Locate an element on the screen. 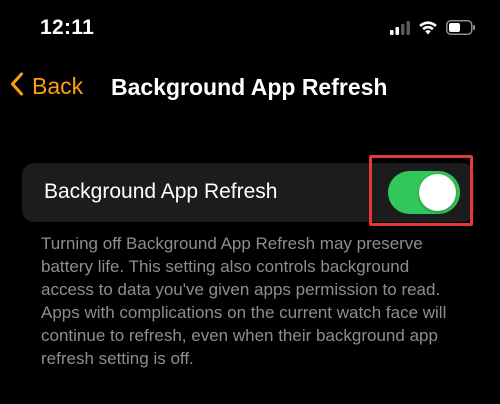 The width and height of the screenshot is (500, 404). back-label: Back is located at coordinates (58, 86).